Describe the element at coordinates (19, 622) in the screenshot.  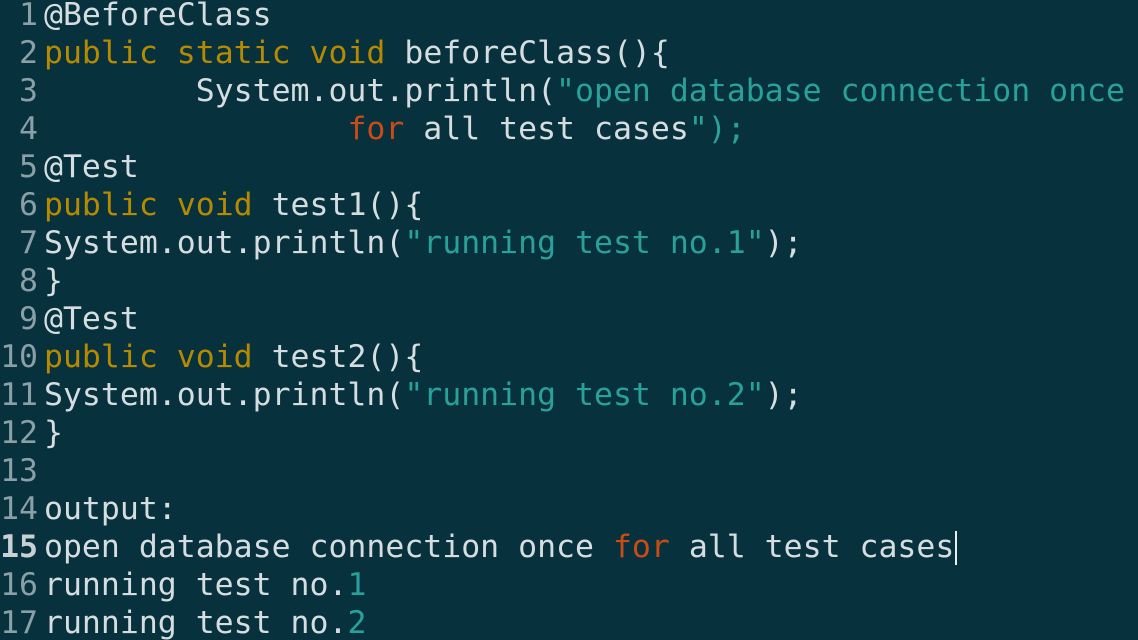
I see `line-number: 17` at that location.